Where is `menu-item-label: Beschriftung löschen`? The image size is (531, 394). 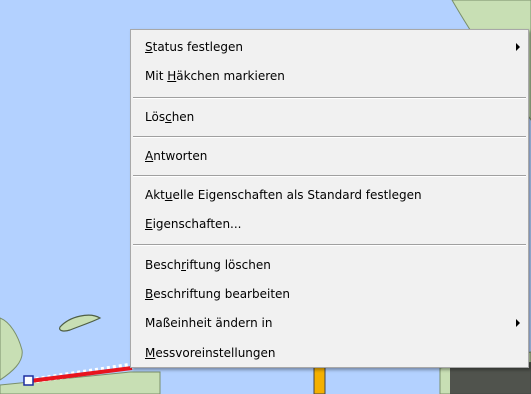 menu-item-label: Beschriftung löschen is located at coordinates (208, 265).